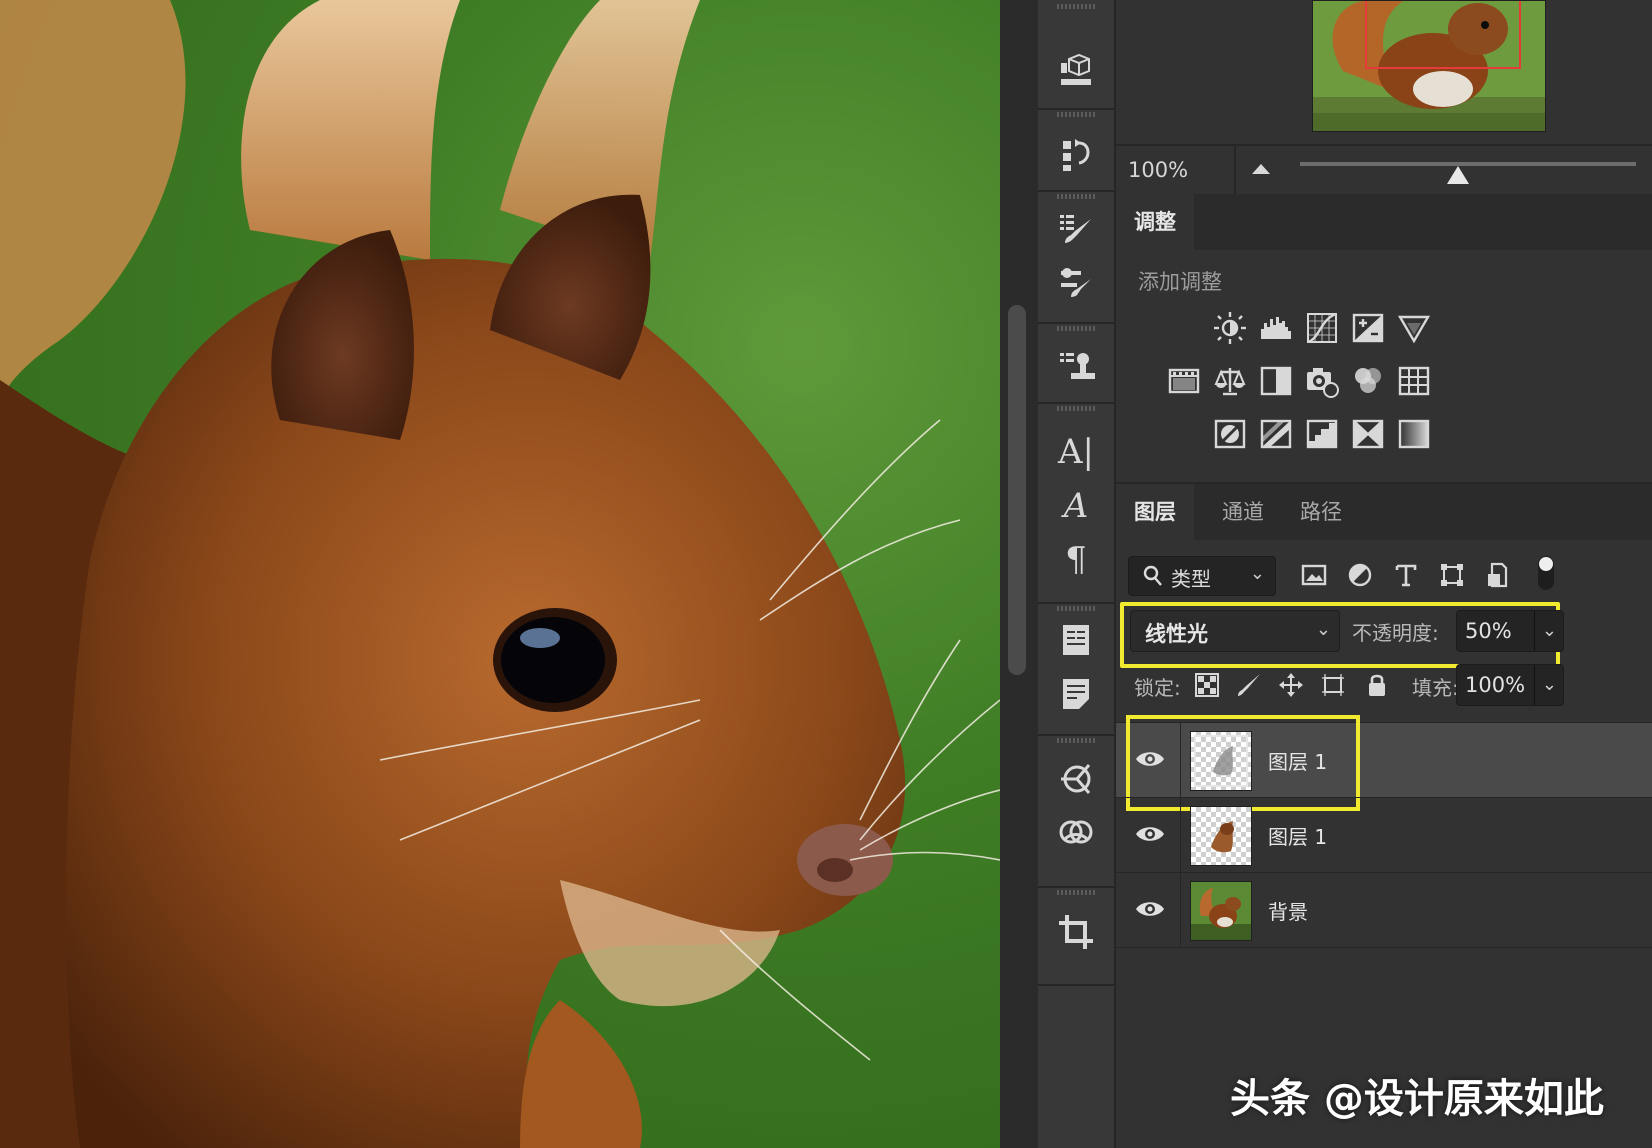 The width and height of the screenshot is (1652, 1148). I want to click on threshold-icon, so click(1322, 434).